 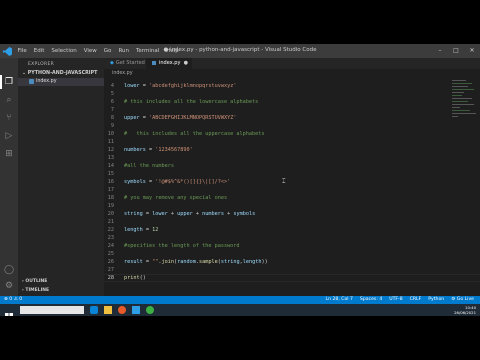 What do you see at coordinates (35, 290) in the screenshot?
I see `timeline-section: › TIMELINE` at bounding box center [35, 290].